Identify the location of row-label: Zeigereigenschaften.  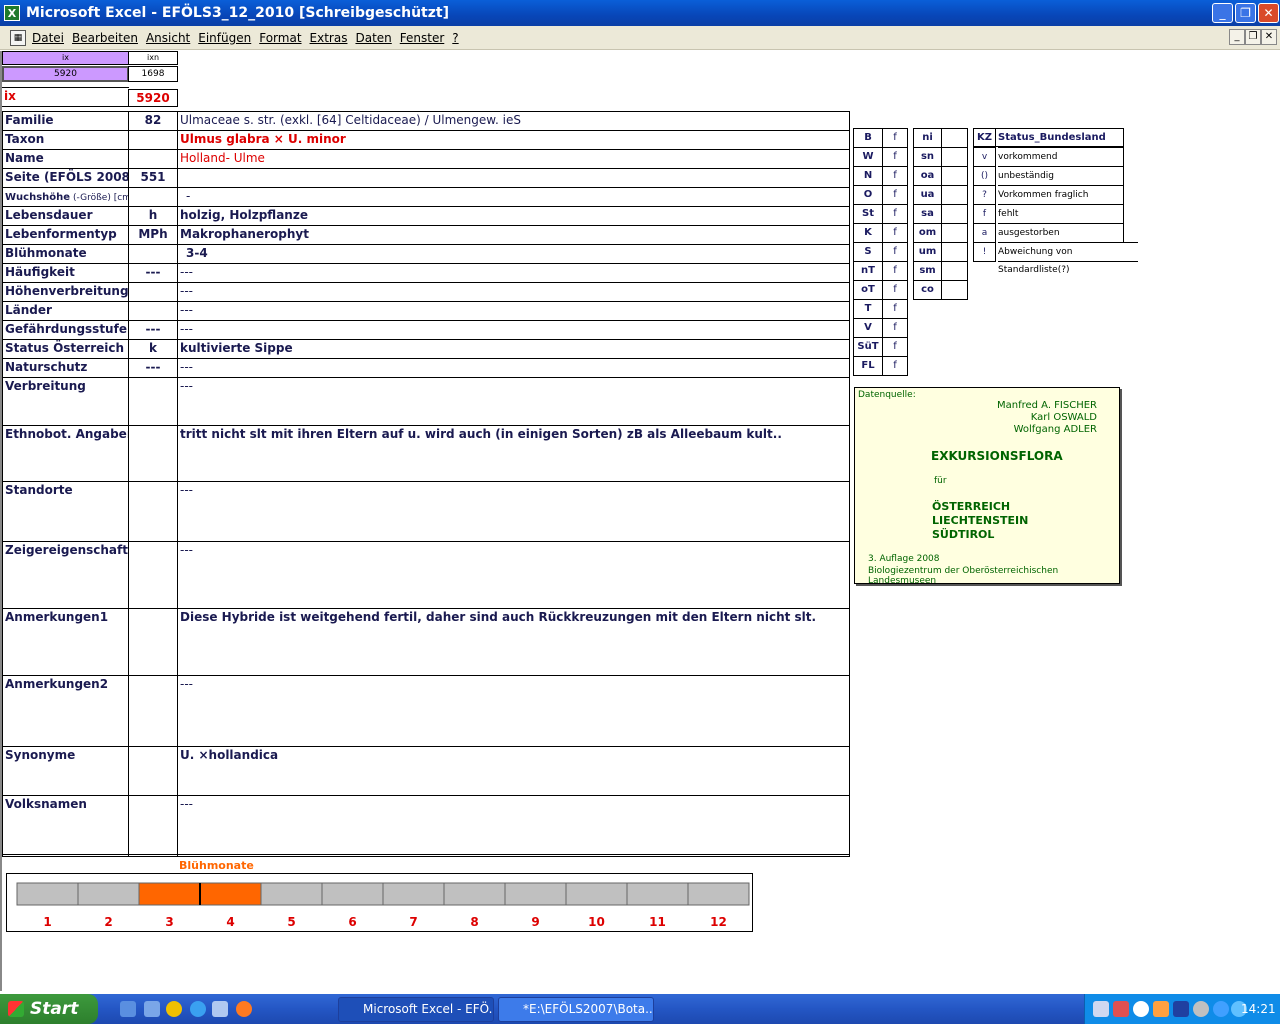
(65, 575).